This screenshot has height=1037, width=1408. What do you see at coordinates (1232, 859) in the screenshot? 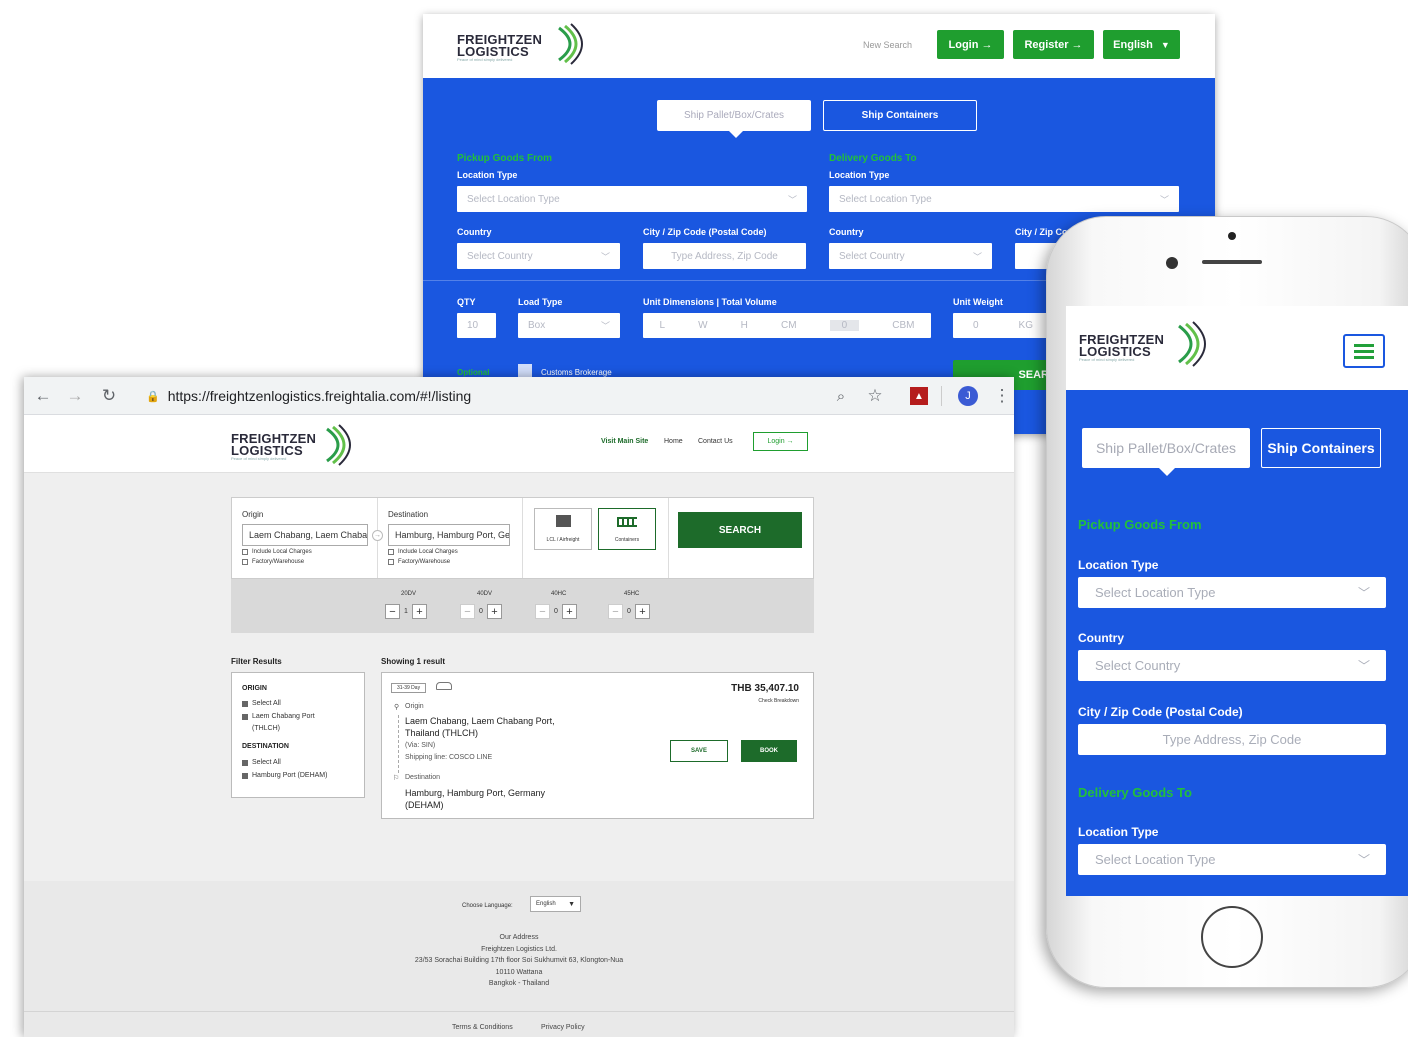
I see `phone-delivery-location-select: Select Location Type ﹀` at bounding box center [1232, 859].